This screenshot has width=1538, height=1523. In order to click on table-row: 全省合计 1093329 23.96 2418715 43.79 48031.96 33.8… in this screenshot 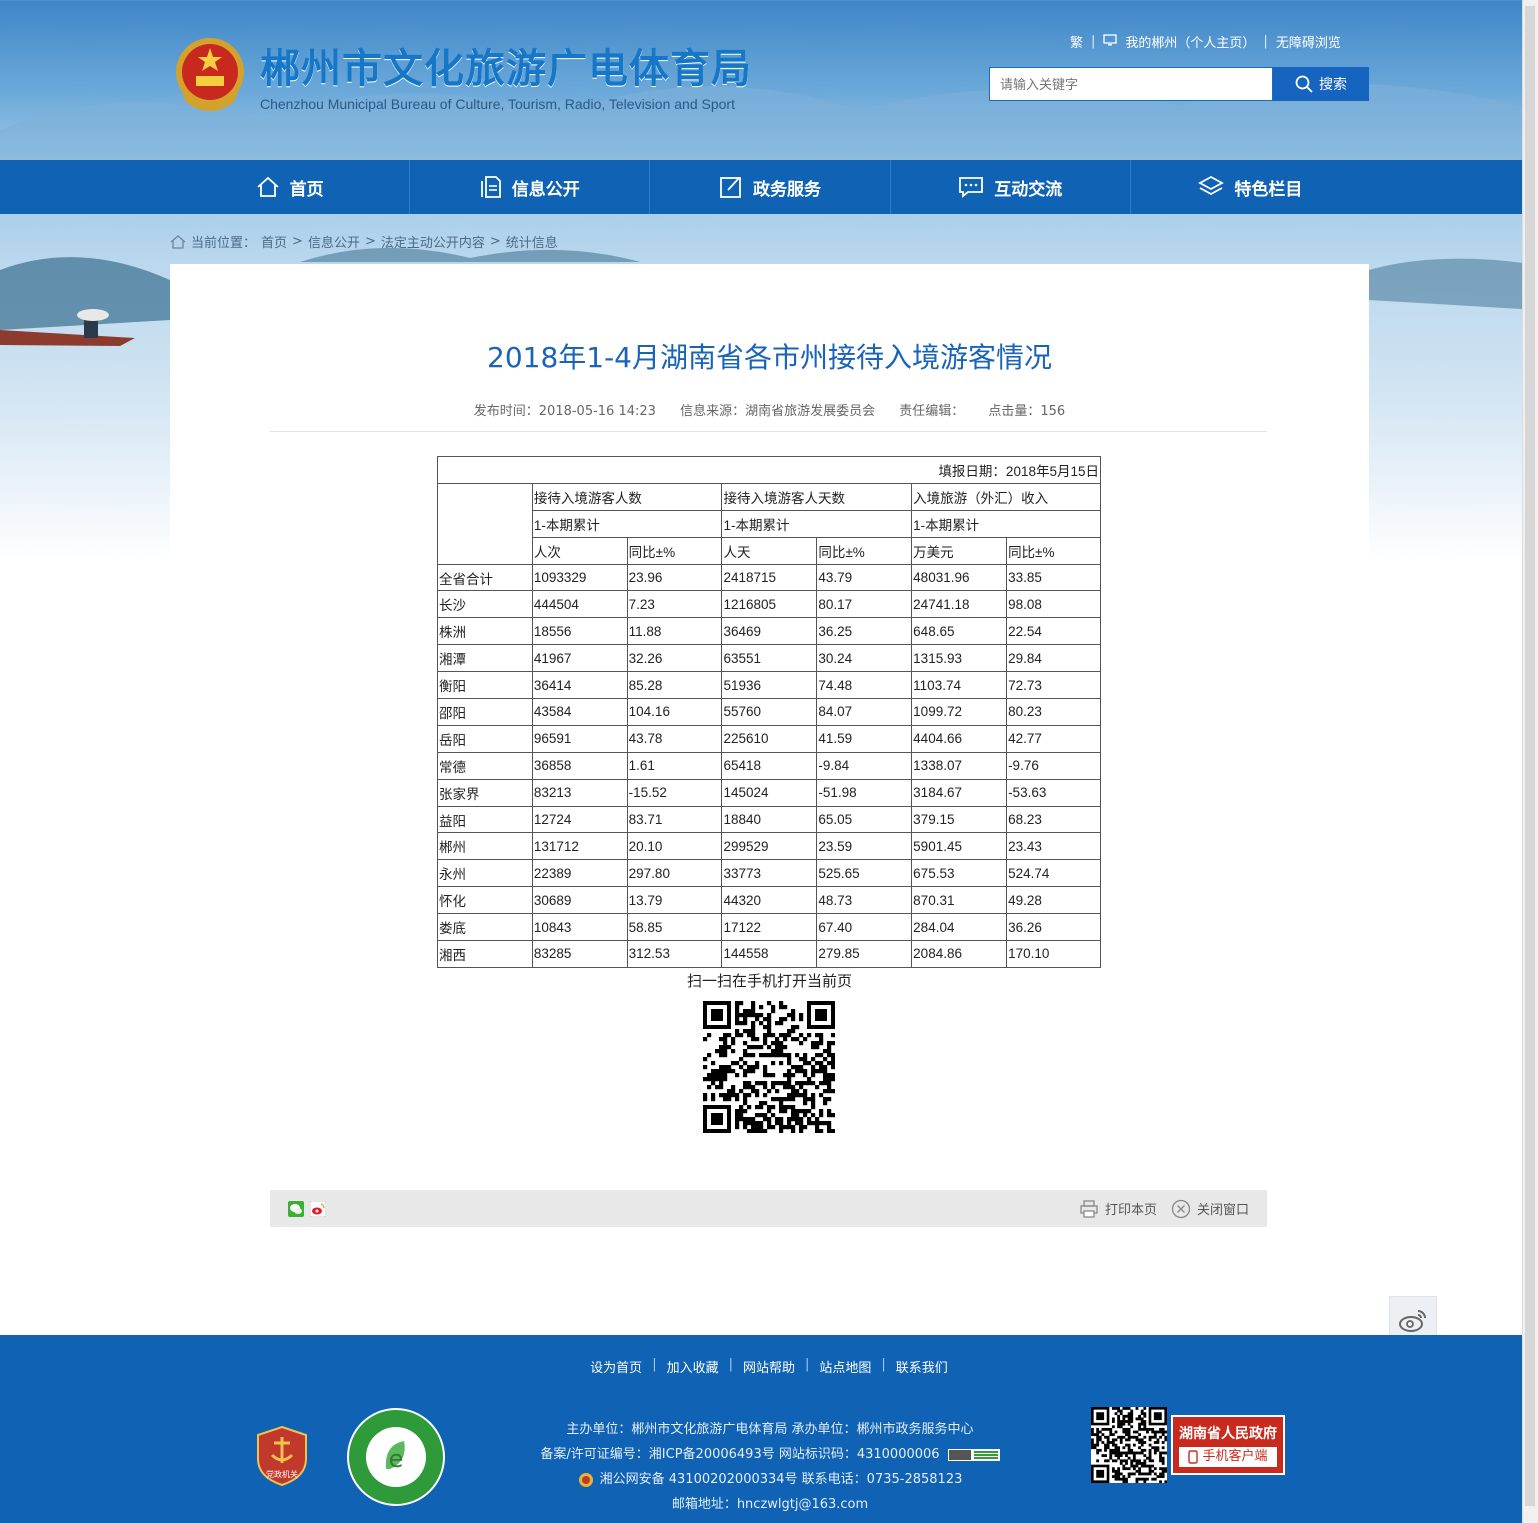, I will do `click(769, 577)`.